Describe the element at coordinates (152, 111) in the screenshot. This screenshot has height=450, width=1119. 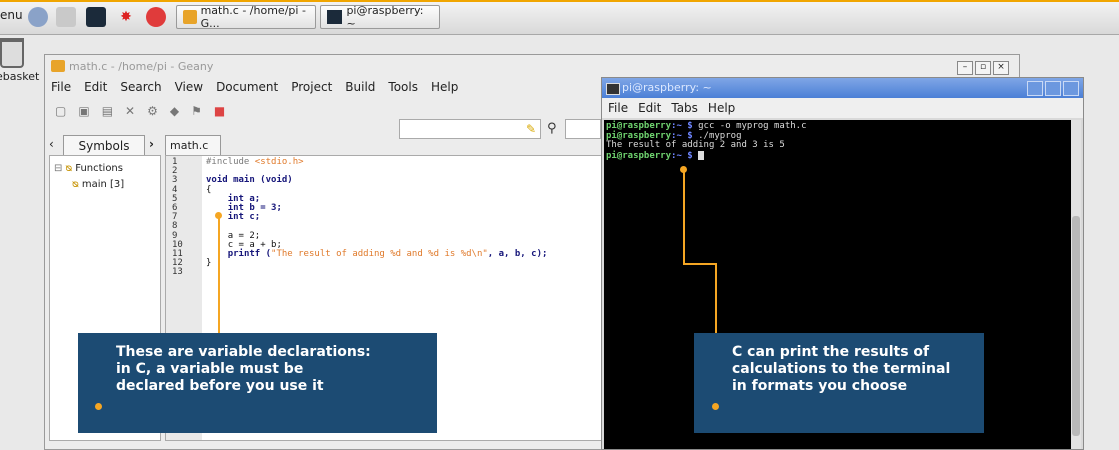
I see `compile-icon: ⚙` at that location.